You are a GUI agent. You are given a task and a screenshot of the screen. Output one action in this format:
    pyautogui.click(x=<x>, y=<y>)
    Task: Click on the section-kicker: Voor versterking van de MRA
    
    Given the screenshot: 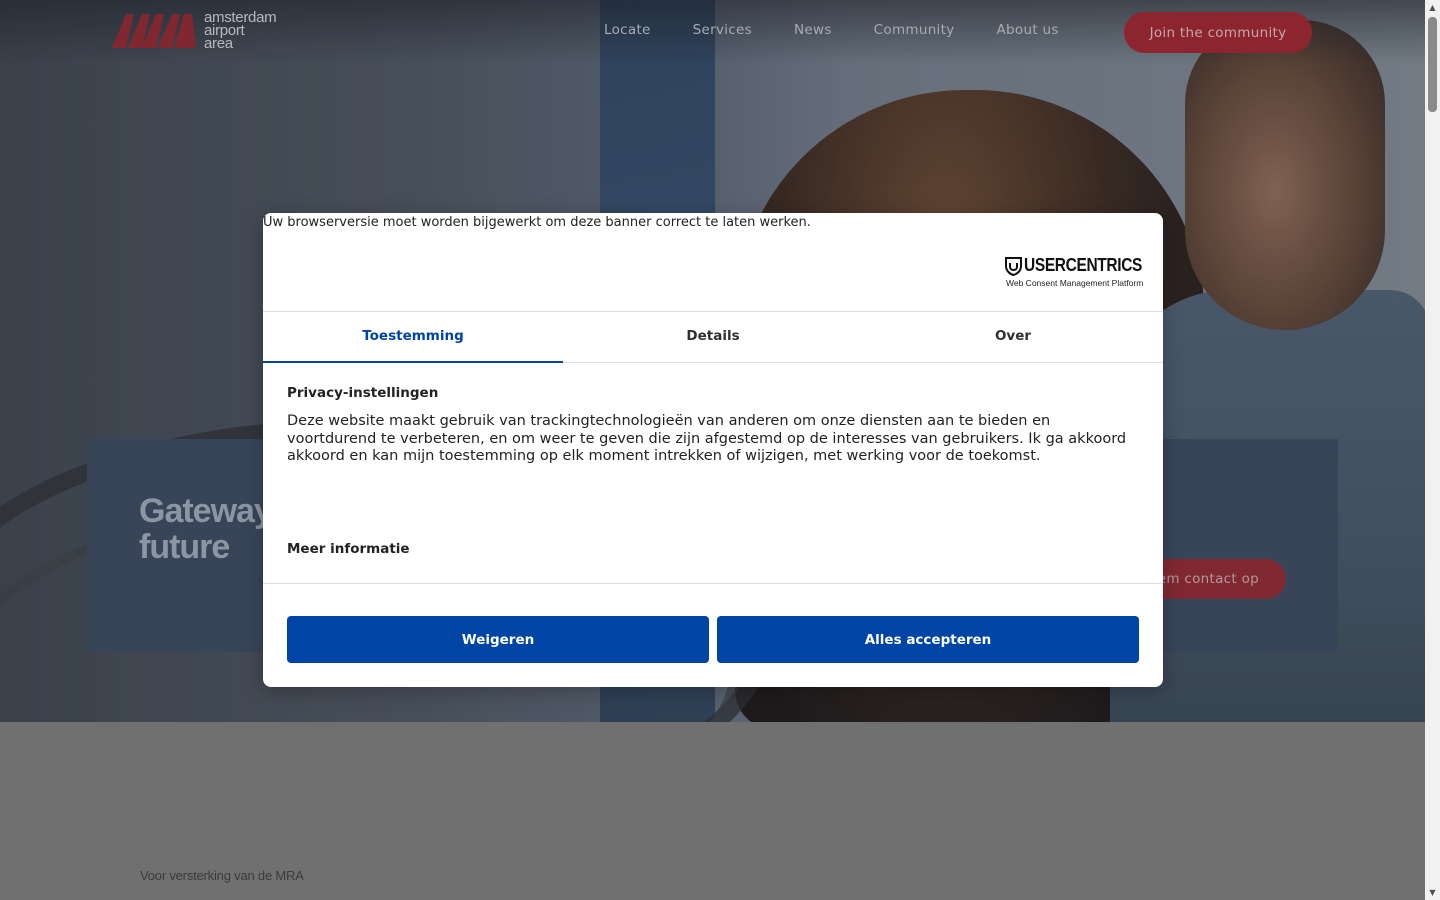 What is the action you would take?
    pyautogui.click(x=222, y=875)
    